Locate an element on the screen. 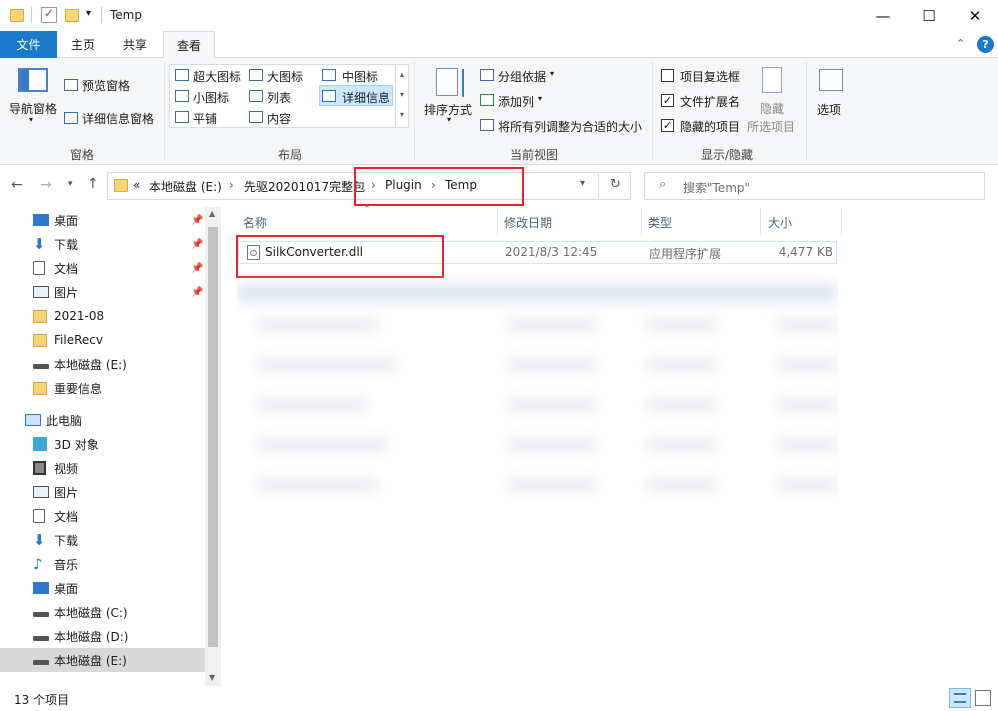  column-header-size: 大小 is located at coordinates (780, 222).